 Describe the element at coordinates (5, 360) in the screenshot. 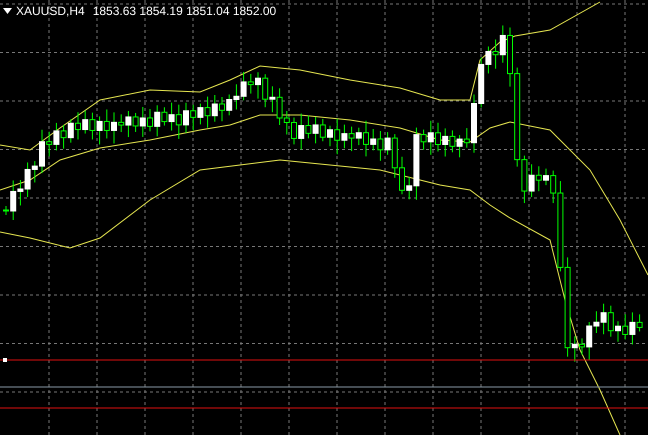

I see `square-marker-icon` at that location.